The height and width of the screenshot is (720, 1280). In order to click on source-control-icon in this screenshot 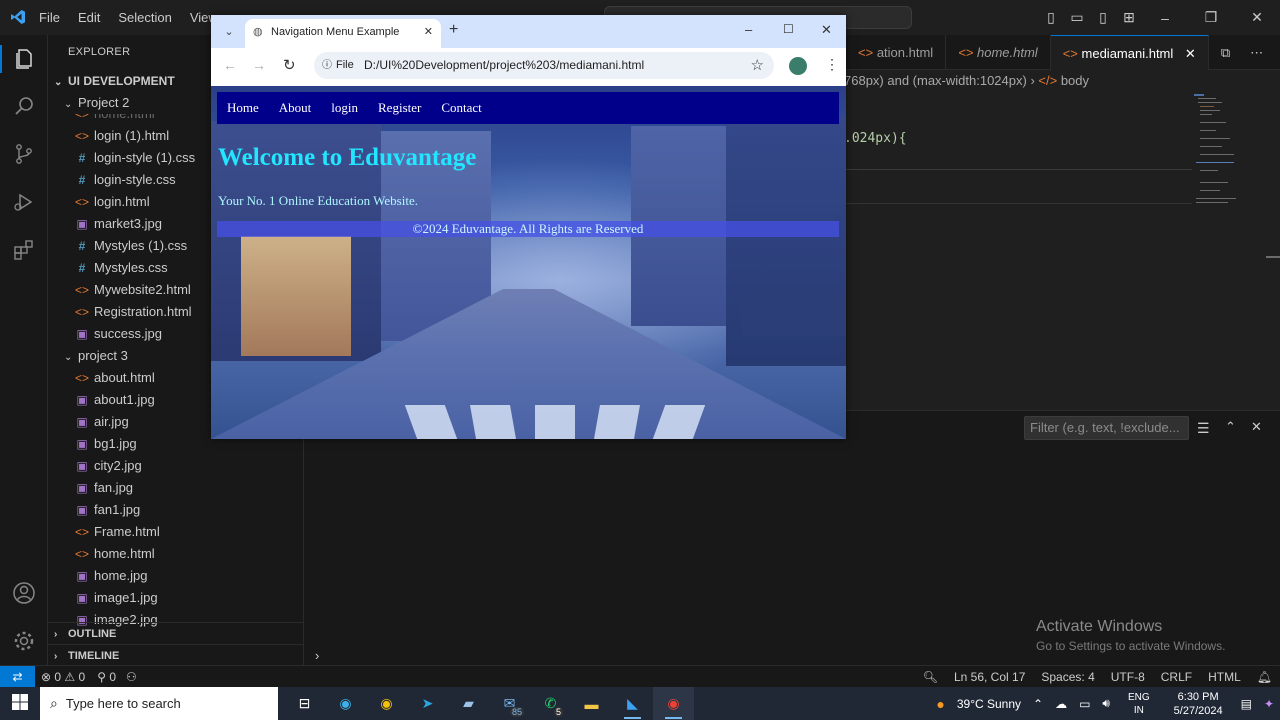, I will do `click(24, 154)`.